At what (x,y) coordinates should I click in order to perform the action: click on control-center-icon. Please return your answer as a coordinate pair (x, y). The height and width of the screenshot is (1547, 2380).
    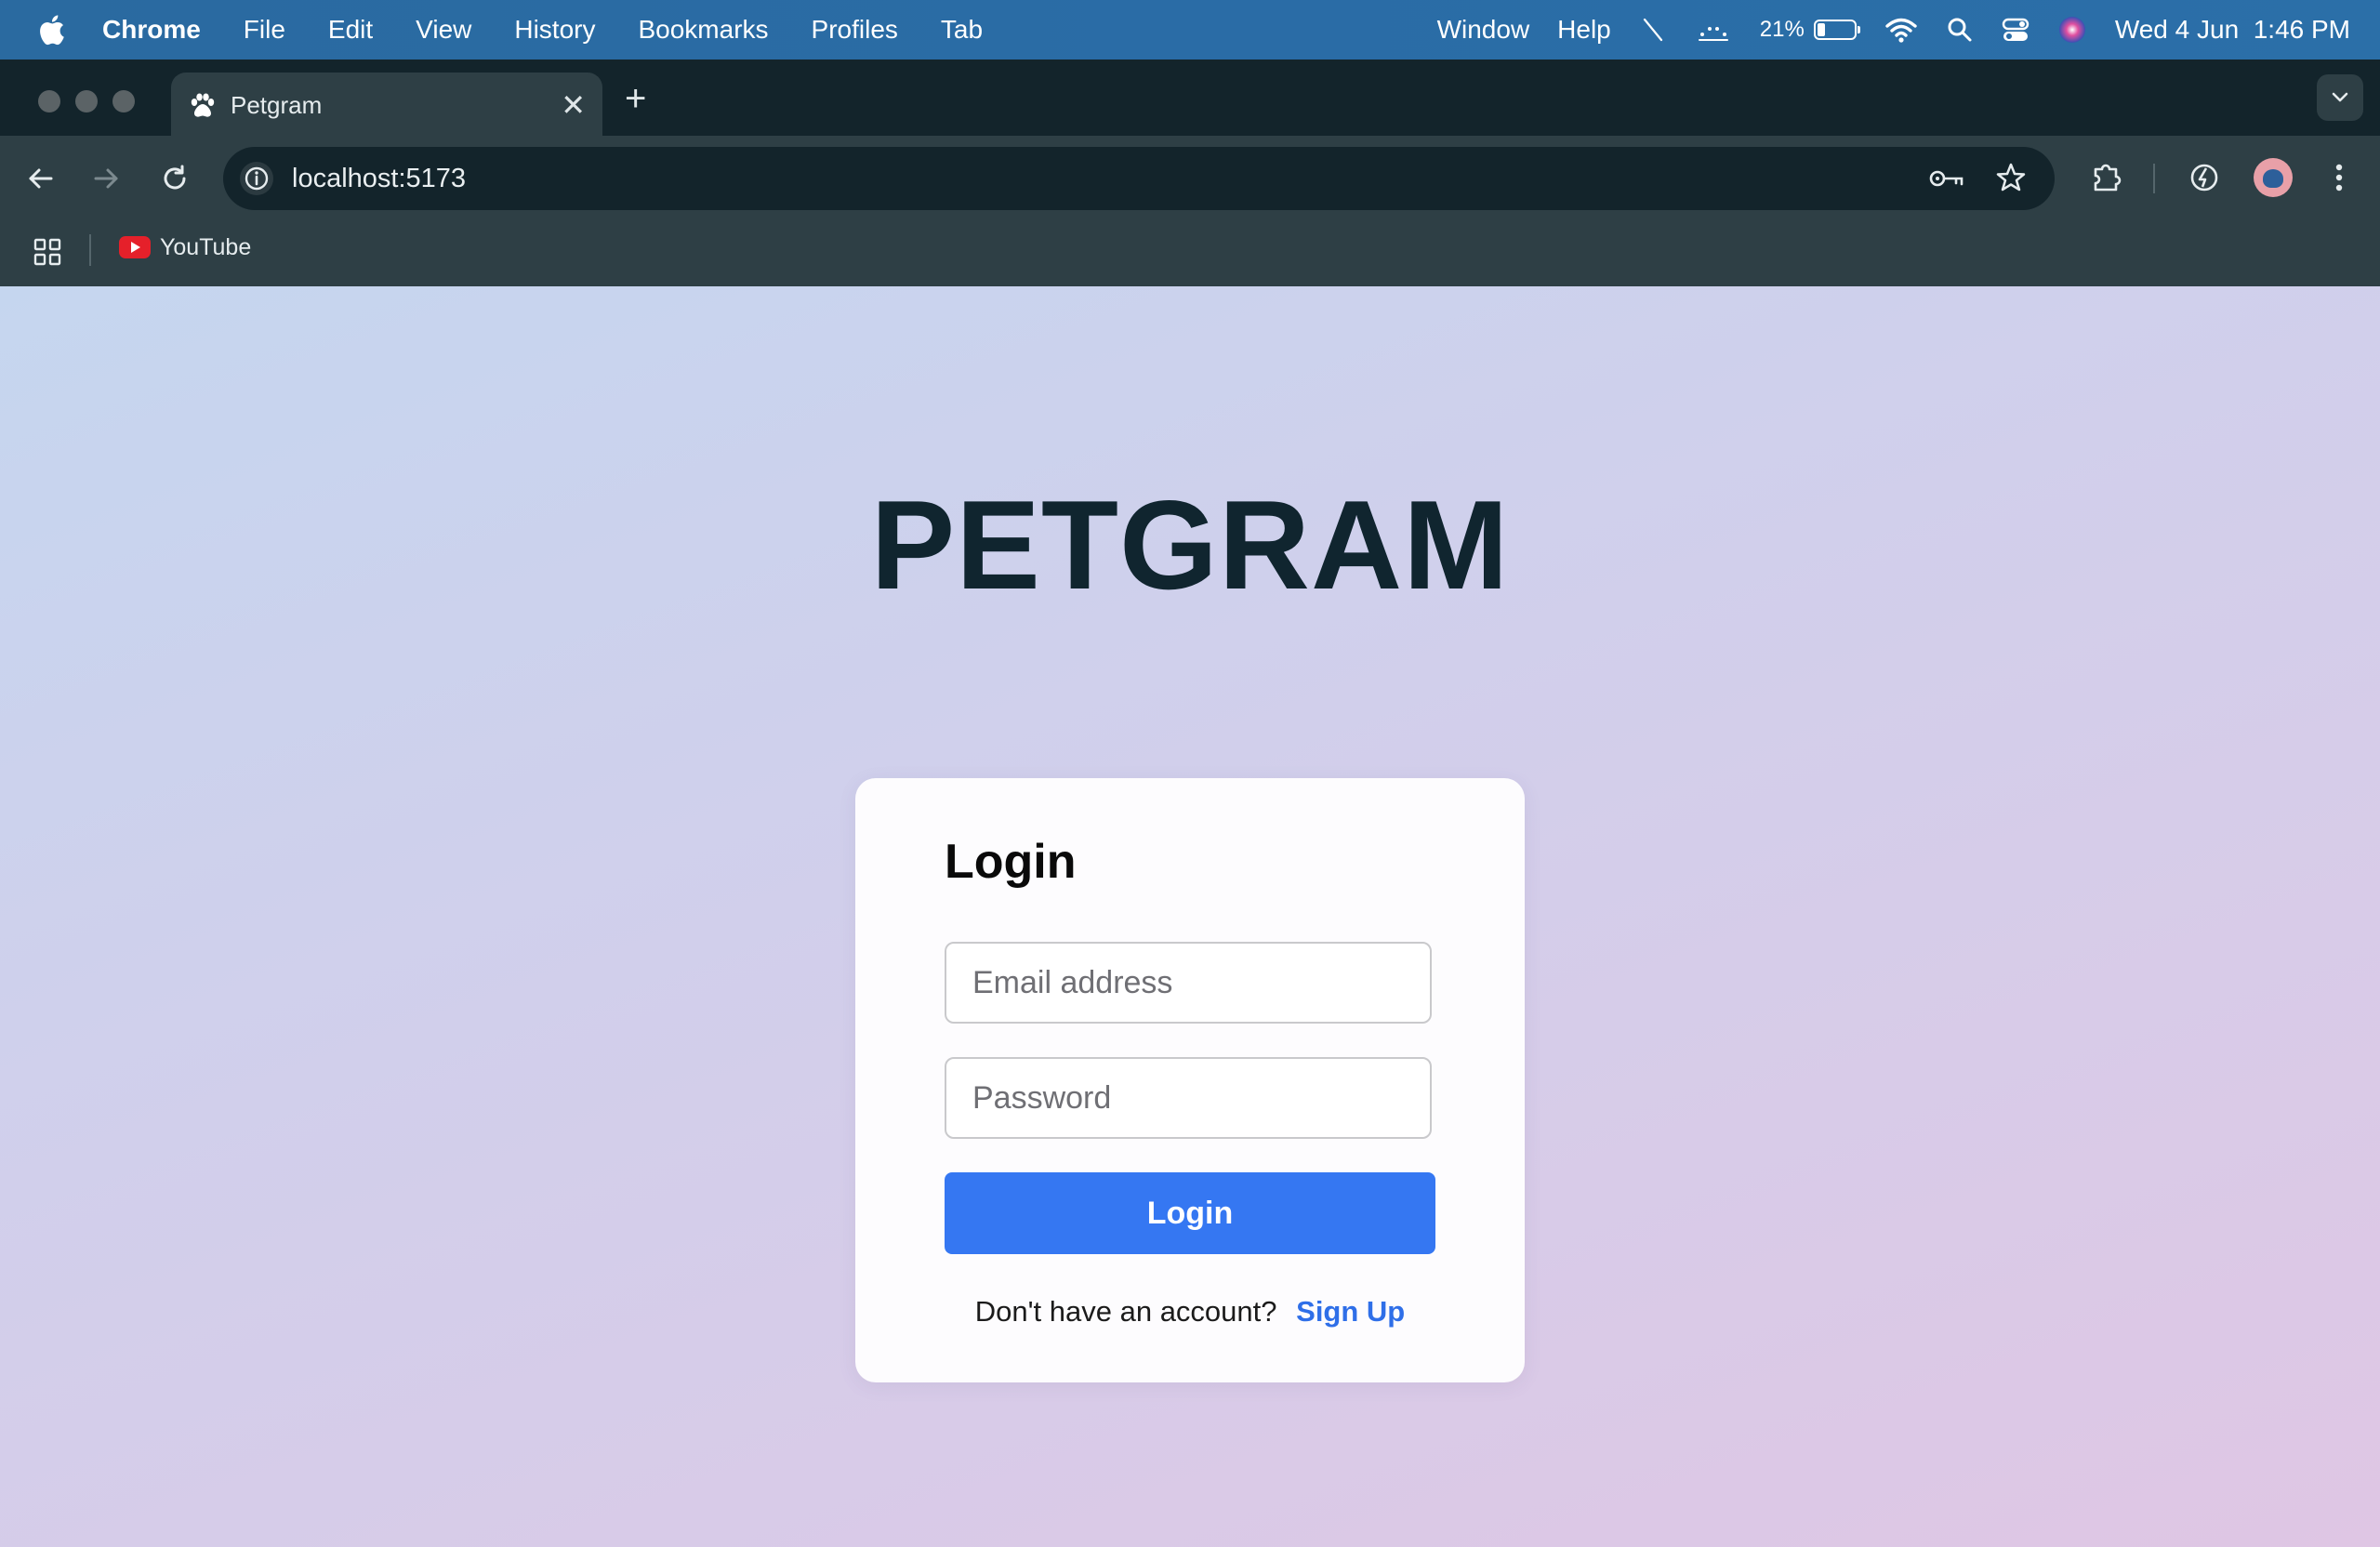
    Looking at the image, I should click on (2016, 30).